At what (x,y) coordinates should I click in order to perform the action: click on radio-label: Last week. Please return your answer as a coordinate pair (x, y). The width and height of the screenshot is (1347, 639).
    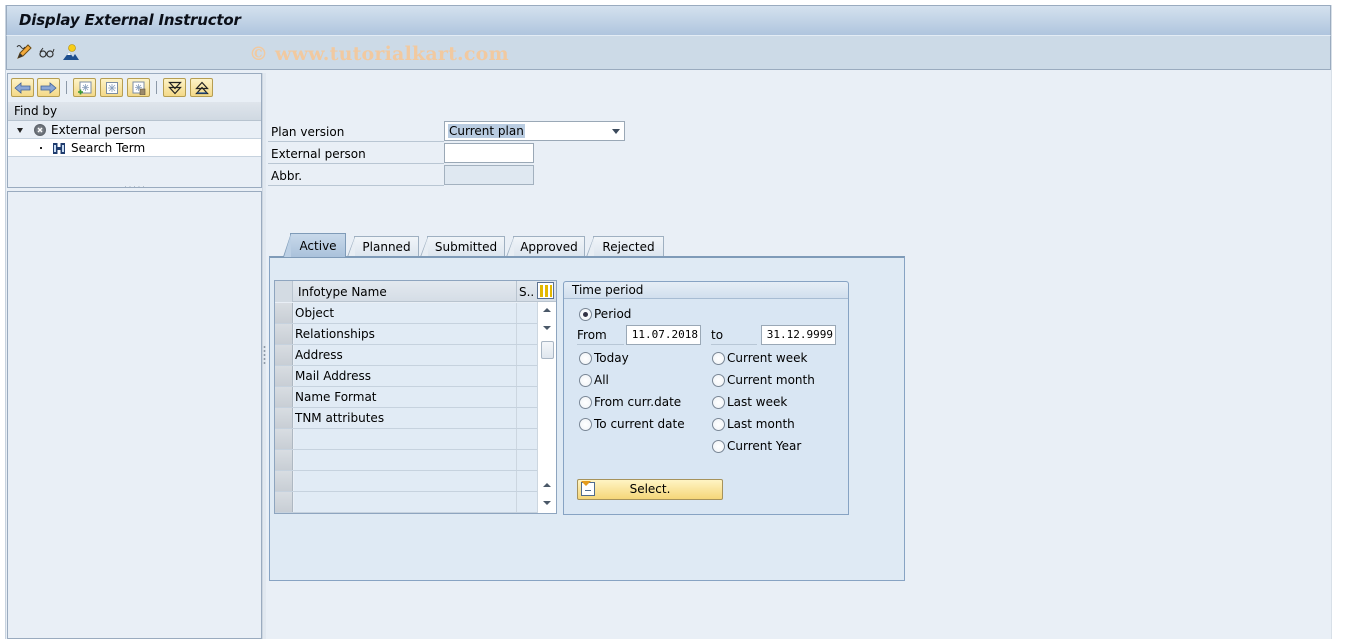
    Looking at the image, I should click on (757, 402).